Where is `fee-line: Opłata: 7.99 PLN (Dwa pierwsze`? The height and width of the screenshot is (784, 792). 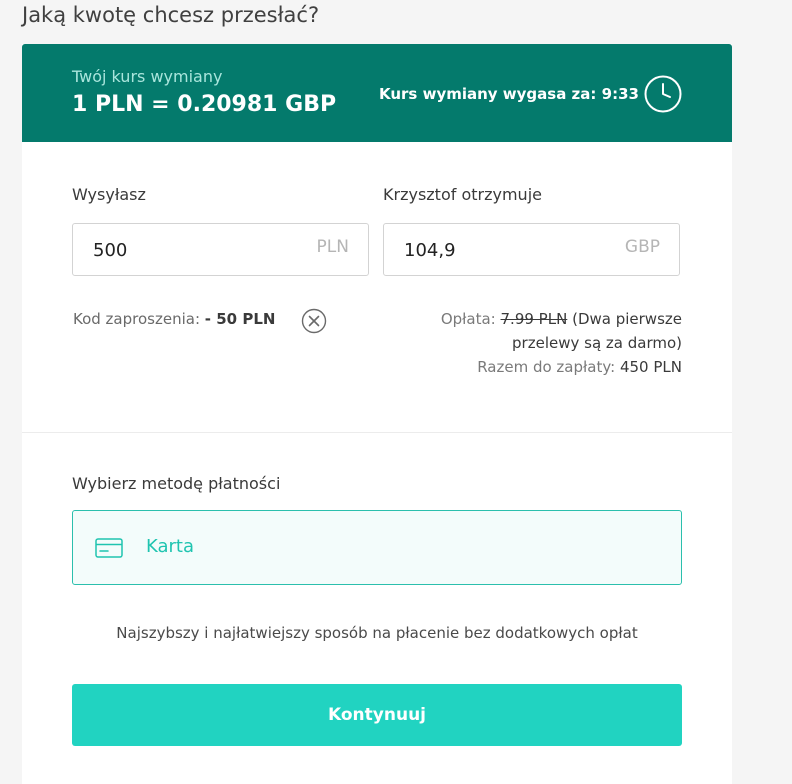 fee-line: Opłata: 7.99 PLN (Dwa pierwsze is located at coordinates (537, 319).